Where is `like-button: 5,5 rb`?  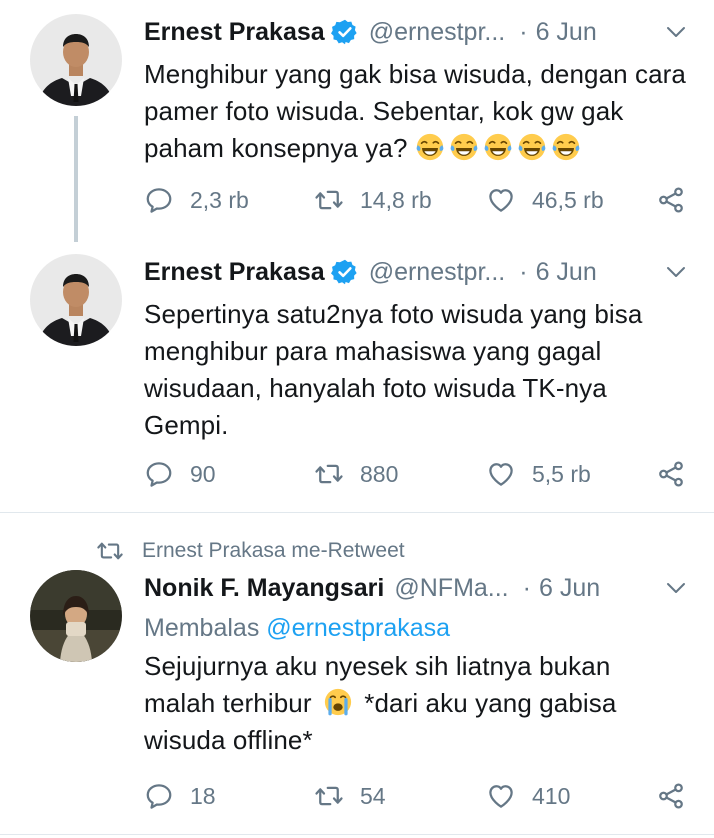
like-button: 5,5 rb is located at coordinates (538, 474).